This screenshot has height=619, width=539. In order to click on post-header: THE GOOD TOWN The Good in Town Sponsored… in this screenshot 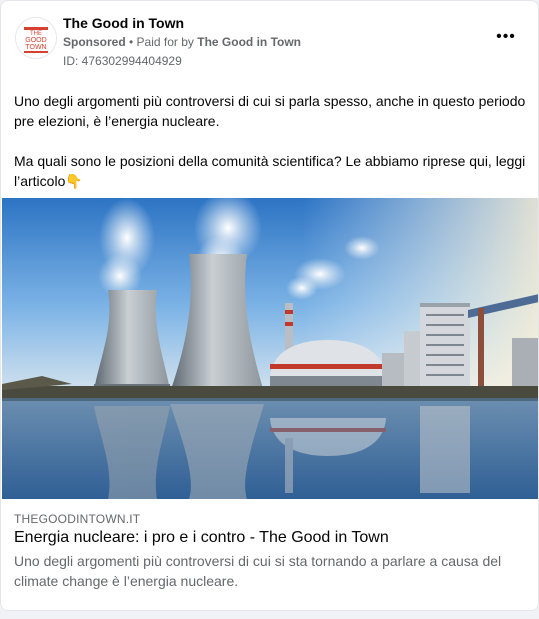, I will do `click(269, 42)`.